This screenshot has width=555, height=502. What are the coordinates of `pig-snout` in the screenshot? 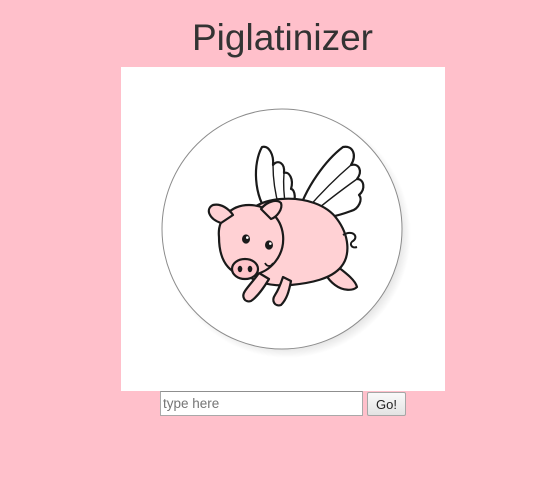 It's located at (245, 269).